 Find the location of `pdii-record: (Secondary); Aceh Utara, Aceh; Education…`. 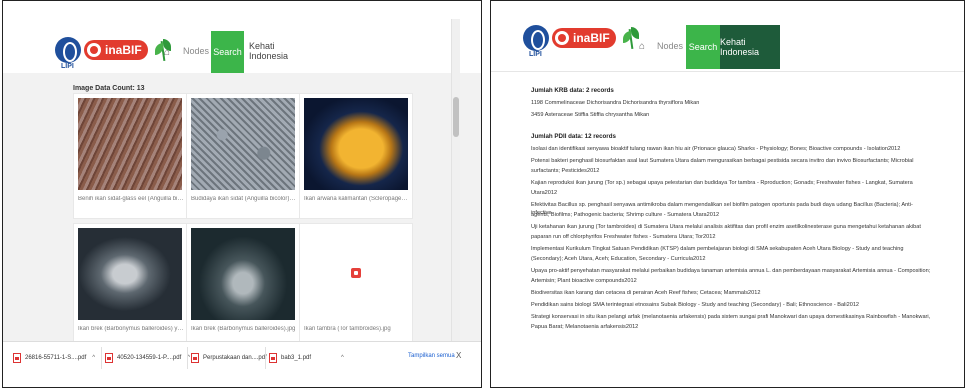

pdii-record: (Secondary); Aceh Utara, Aceh; Education… is located at coordinates (618, 259).